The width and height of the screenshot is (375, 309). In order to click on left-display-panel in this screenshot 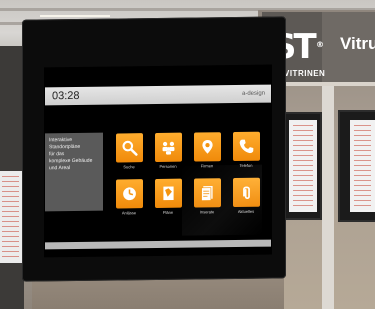, I will do `click(12, 177)`.